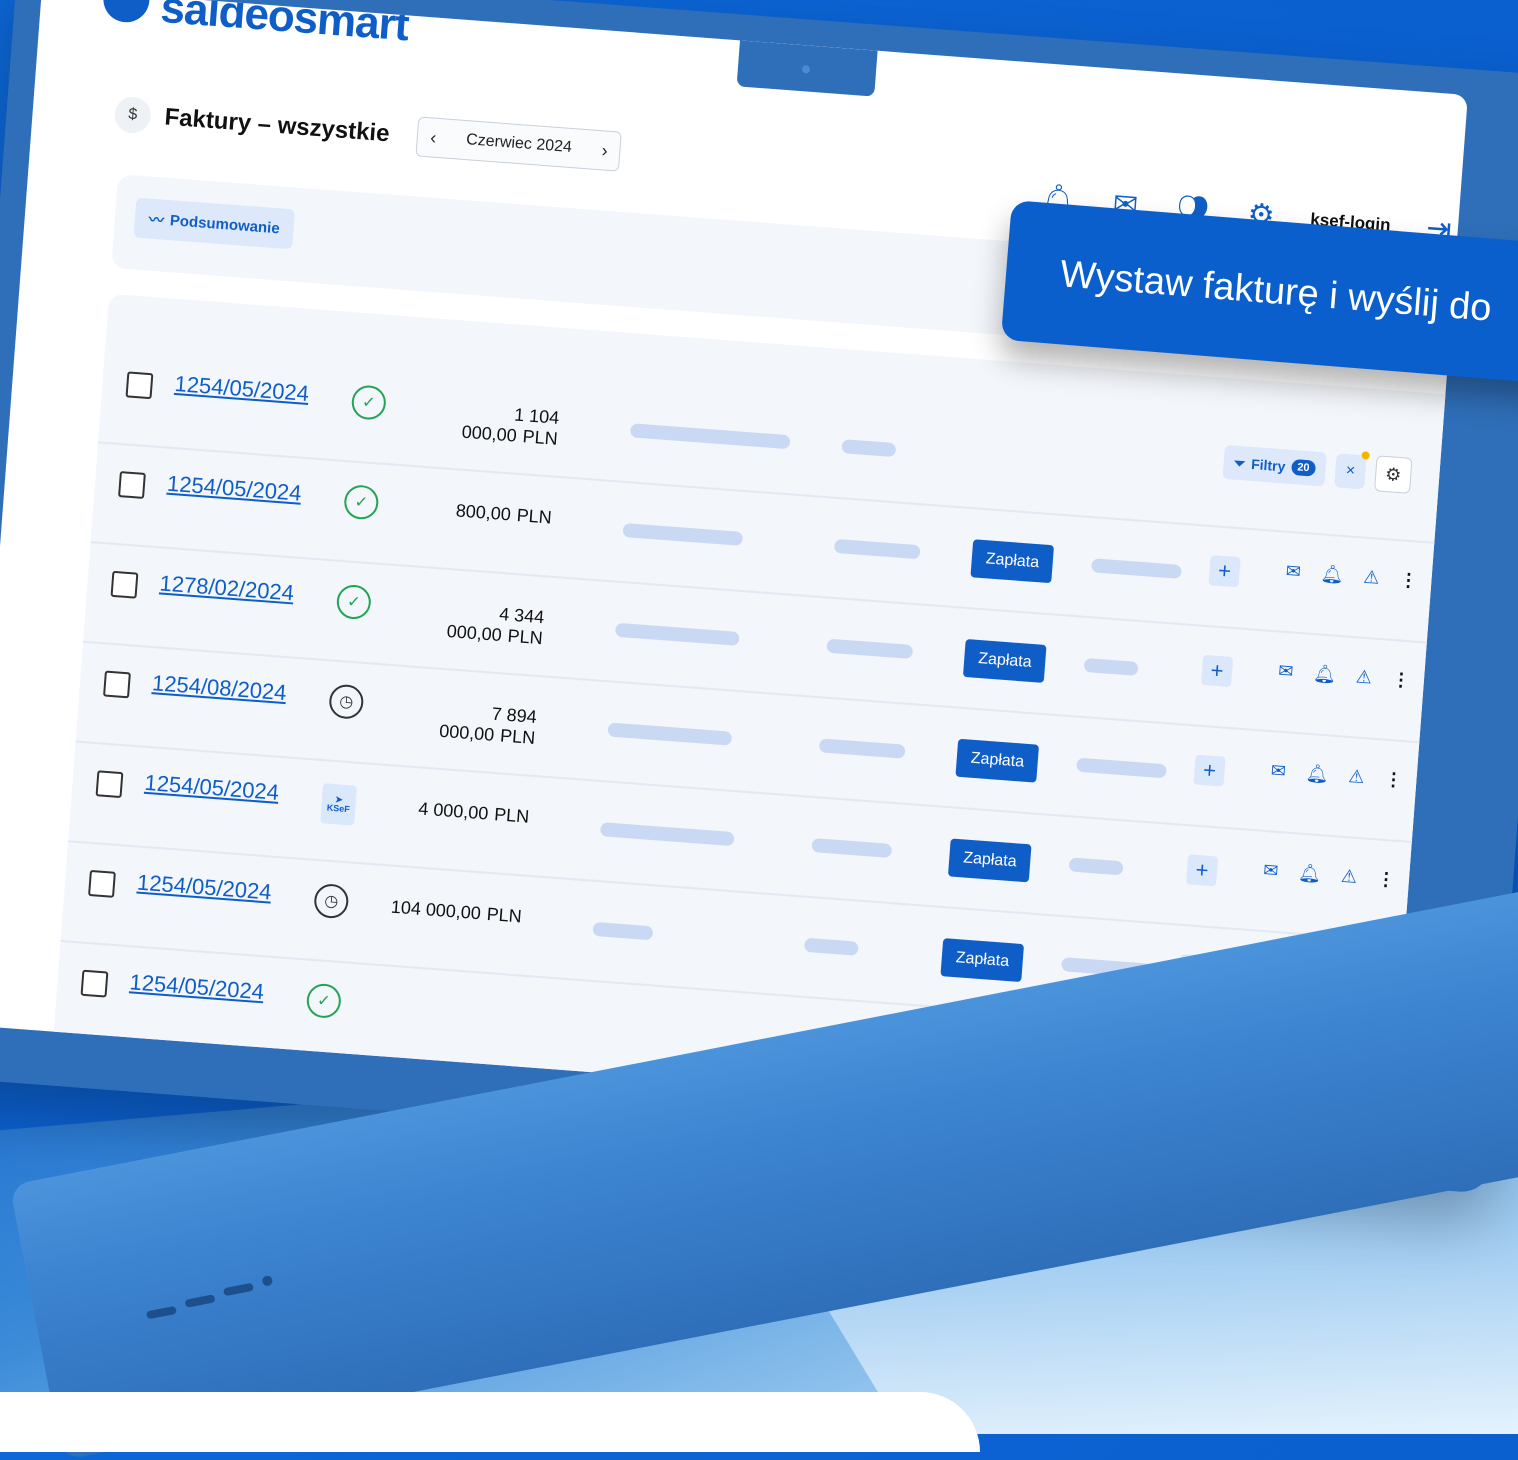 This screenshot has height=1460, width=1518. What do you see at coordinates (604, 150) in the screenshot?
I see `next-month-button: ›` at bounding box center [604, 150].